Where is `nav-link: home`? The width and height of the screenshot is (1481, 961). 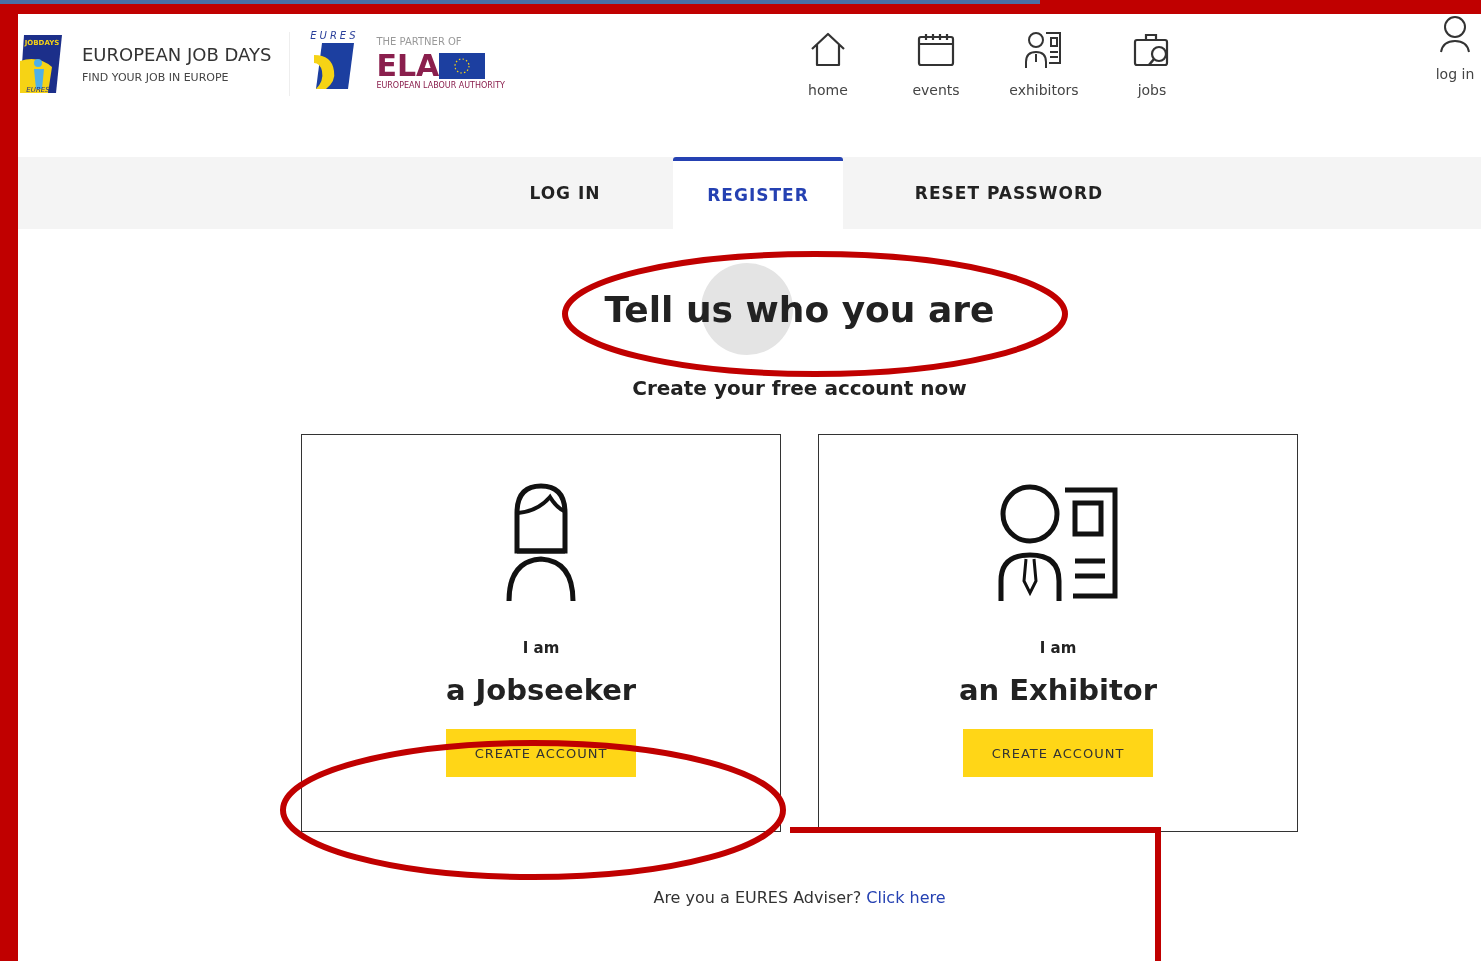 nav-link: home is located at coordinates (827, 64).